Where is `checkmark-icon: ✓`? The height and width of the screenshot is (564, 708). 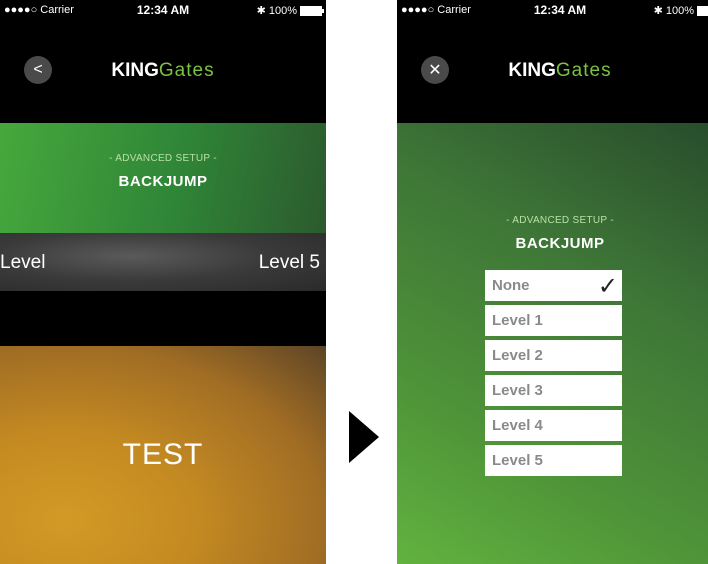 checkmark-icon: ✓ is located at coordinates (607, 286).